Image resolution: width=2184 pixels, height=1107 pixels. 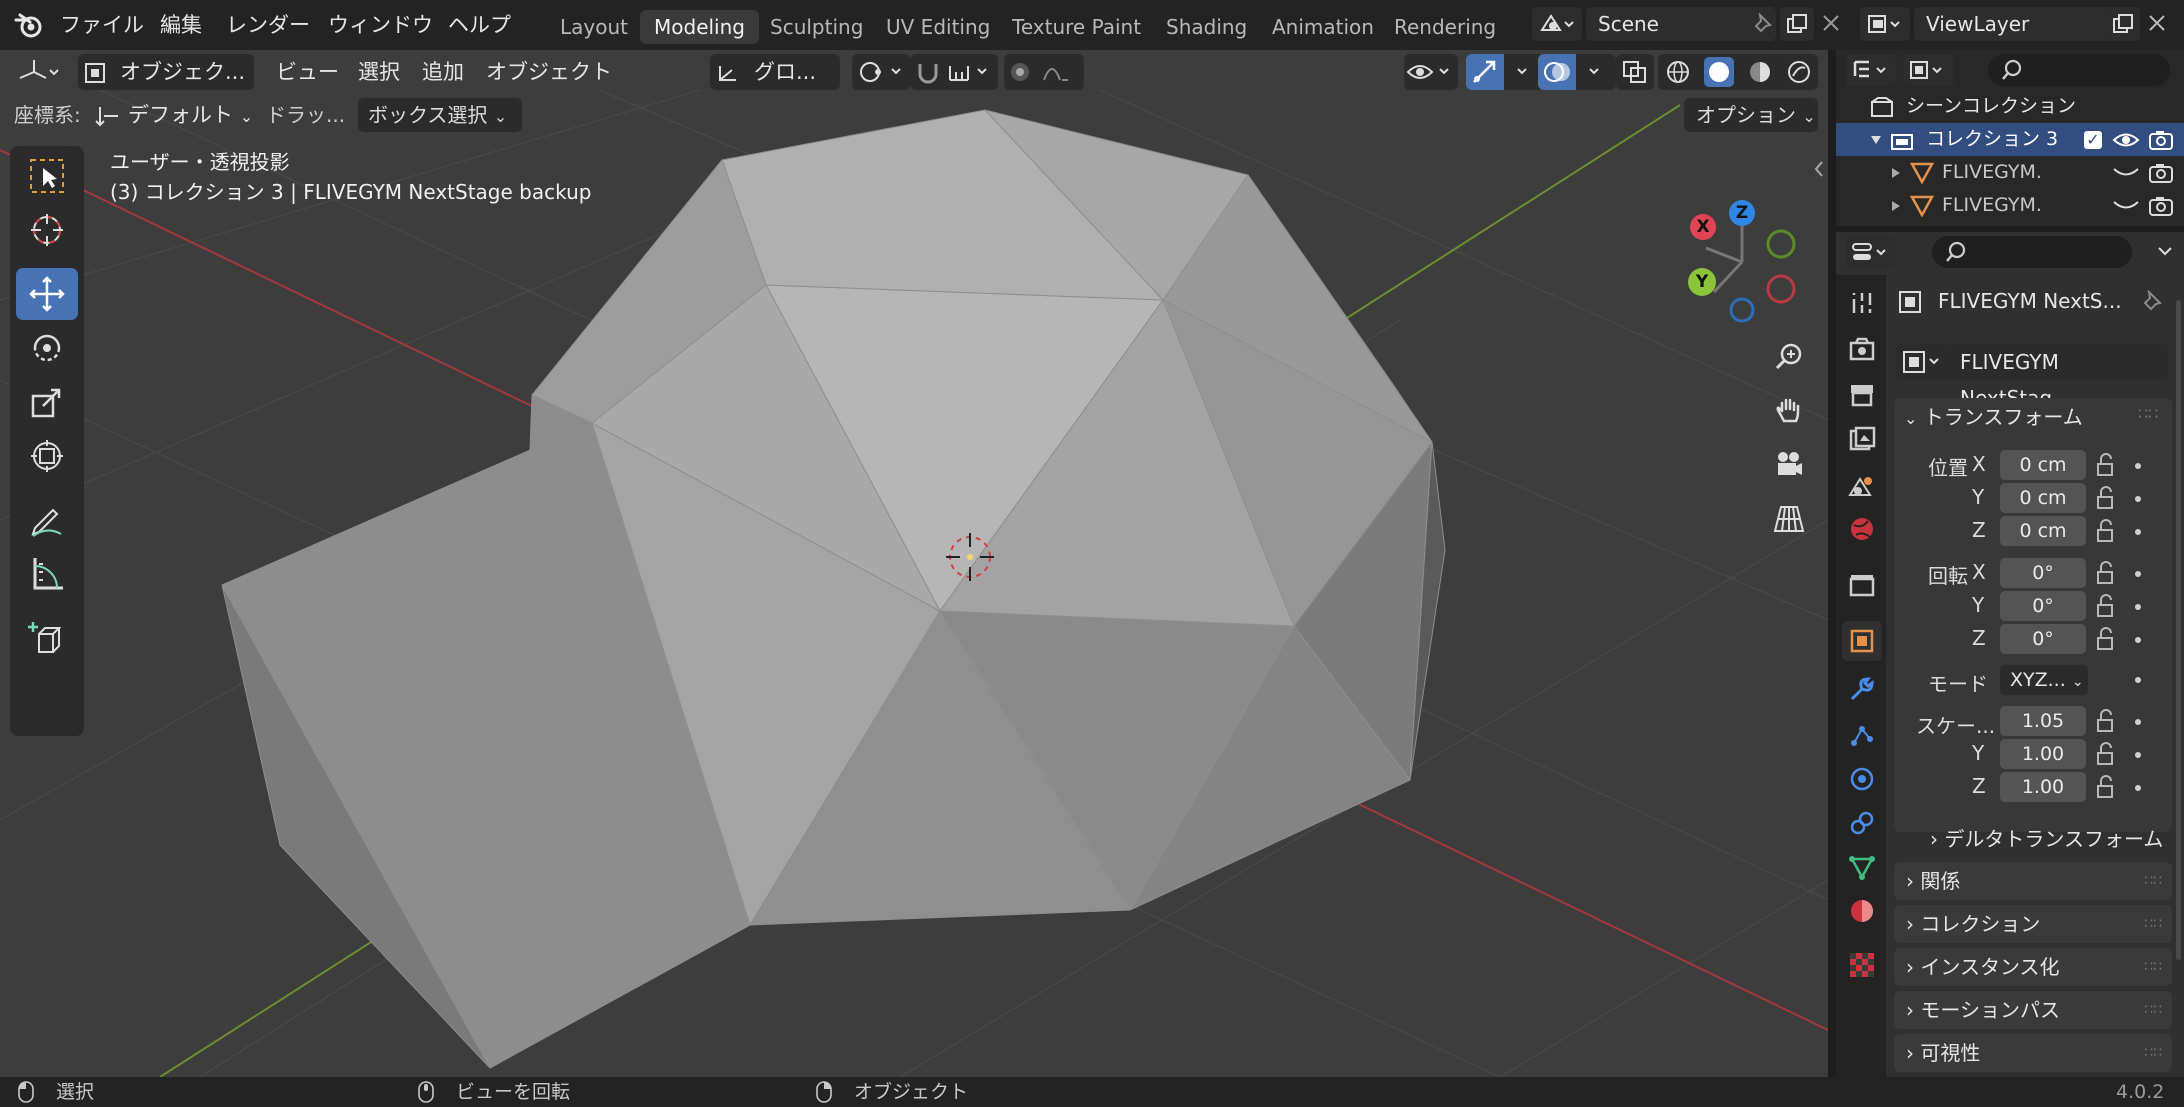 What do you see at coordinates (2010, 172) in the screenshot?
I see `outliner-row-object-1: FLIVEGYM.` at bounding box center [2010, 172].